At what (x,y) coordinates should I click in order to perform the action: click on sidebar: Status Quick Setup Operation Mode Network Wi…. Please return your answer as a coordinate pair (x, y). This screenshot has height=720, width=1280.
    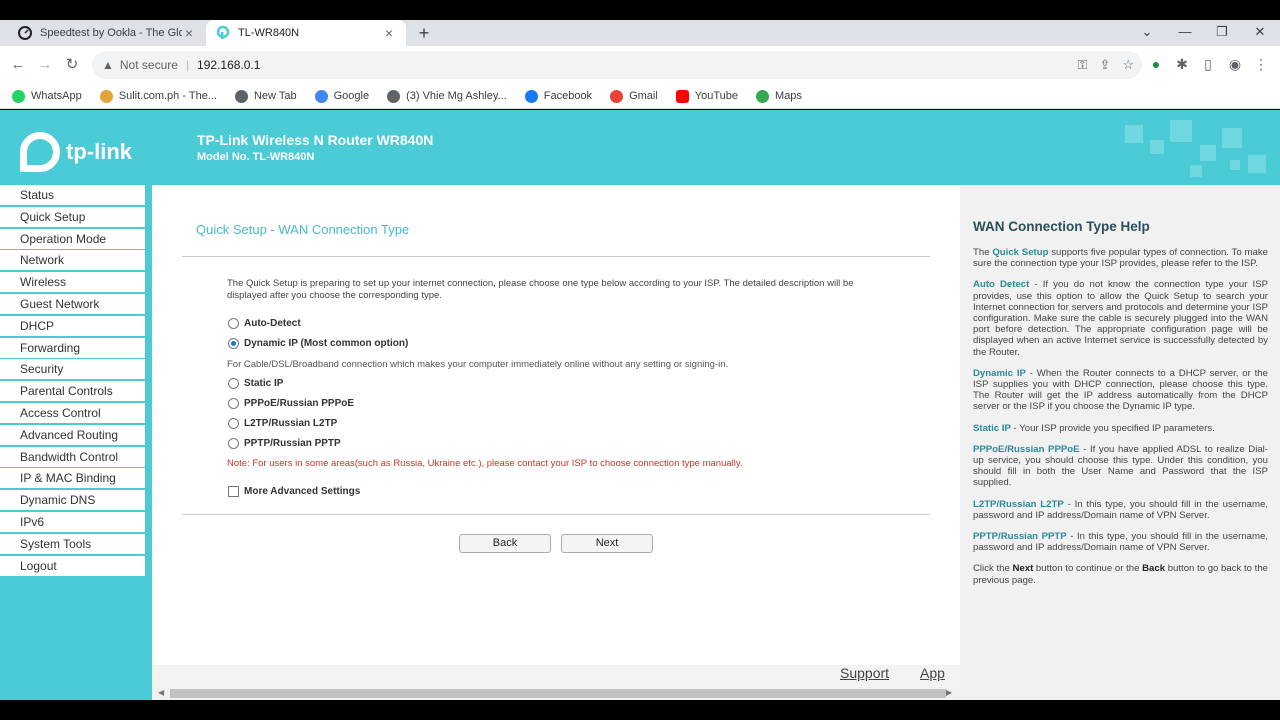
    Looking at the image, I should click on (76, 442).